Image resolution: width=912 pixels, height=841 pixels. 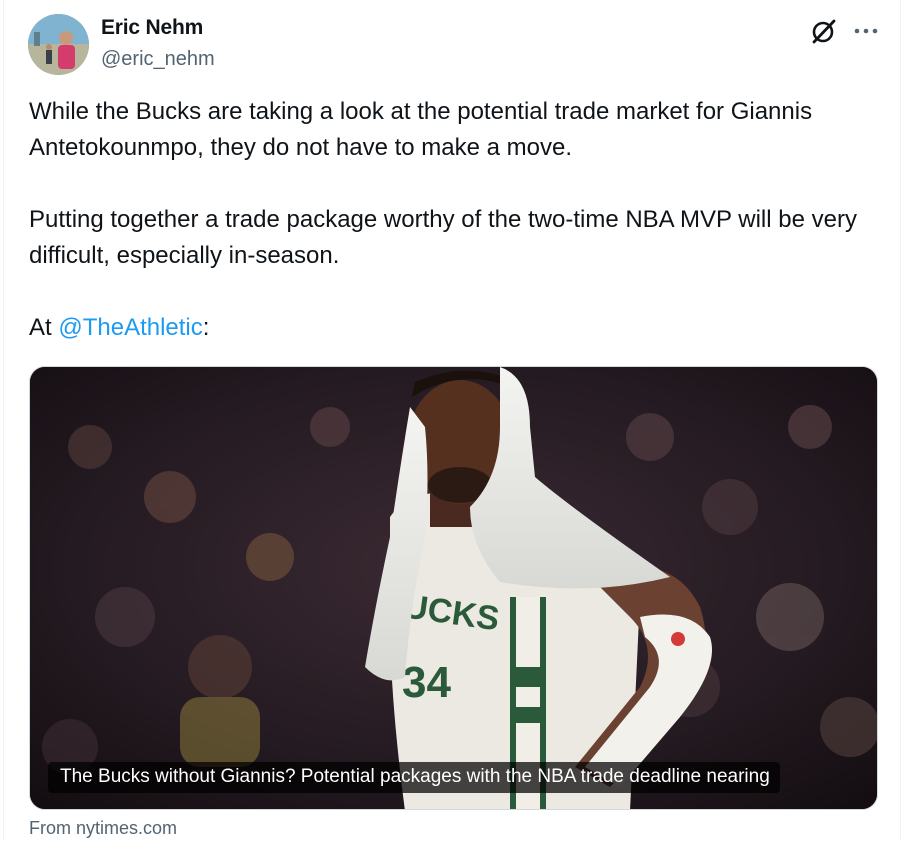 What do you see at coordinates (824, 31) in the screenshot?
I see `grok-icon` at bounding box center [824, 31].